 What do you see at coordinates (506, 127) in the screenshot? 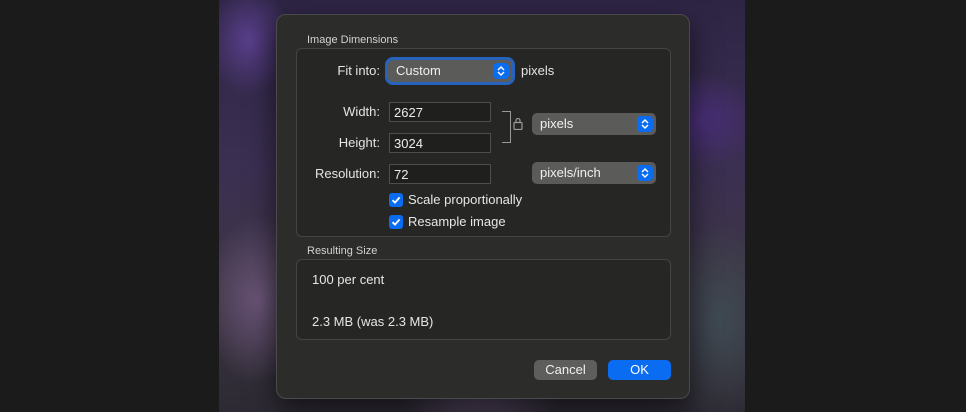
I see `constrain-bracket` at bounding box center [506, 127].